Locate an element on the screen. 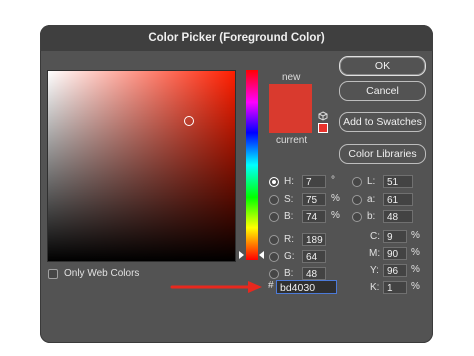 The image size is (474, 356). magenta-label: M: is located at coordinates (375, 253).